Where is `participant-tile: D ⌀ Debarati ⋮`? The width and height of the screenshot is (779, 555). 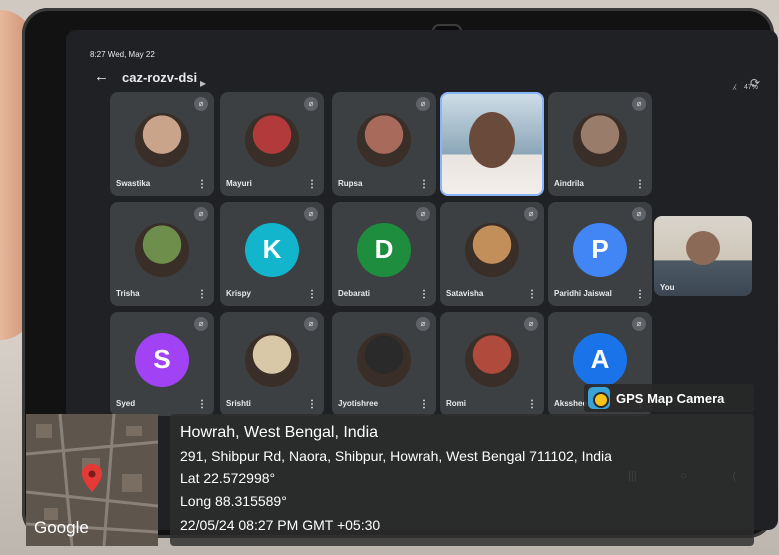 participant-tile: D ⌀ Debarati ⋮ is located at coordinates (384, 254).